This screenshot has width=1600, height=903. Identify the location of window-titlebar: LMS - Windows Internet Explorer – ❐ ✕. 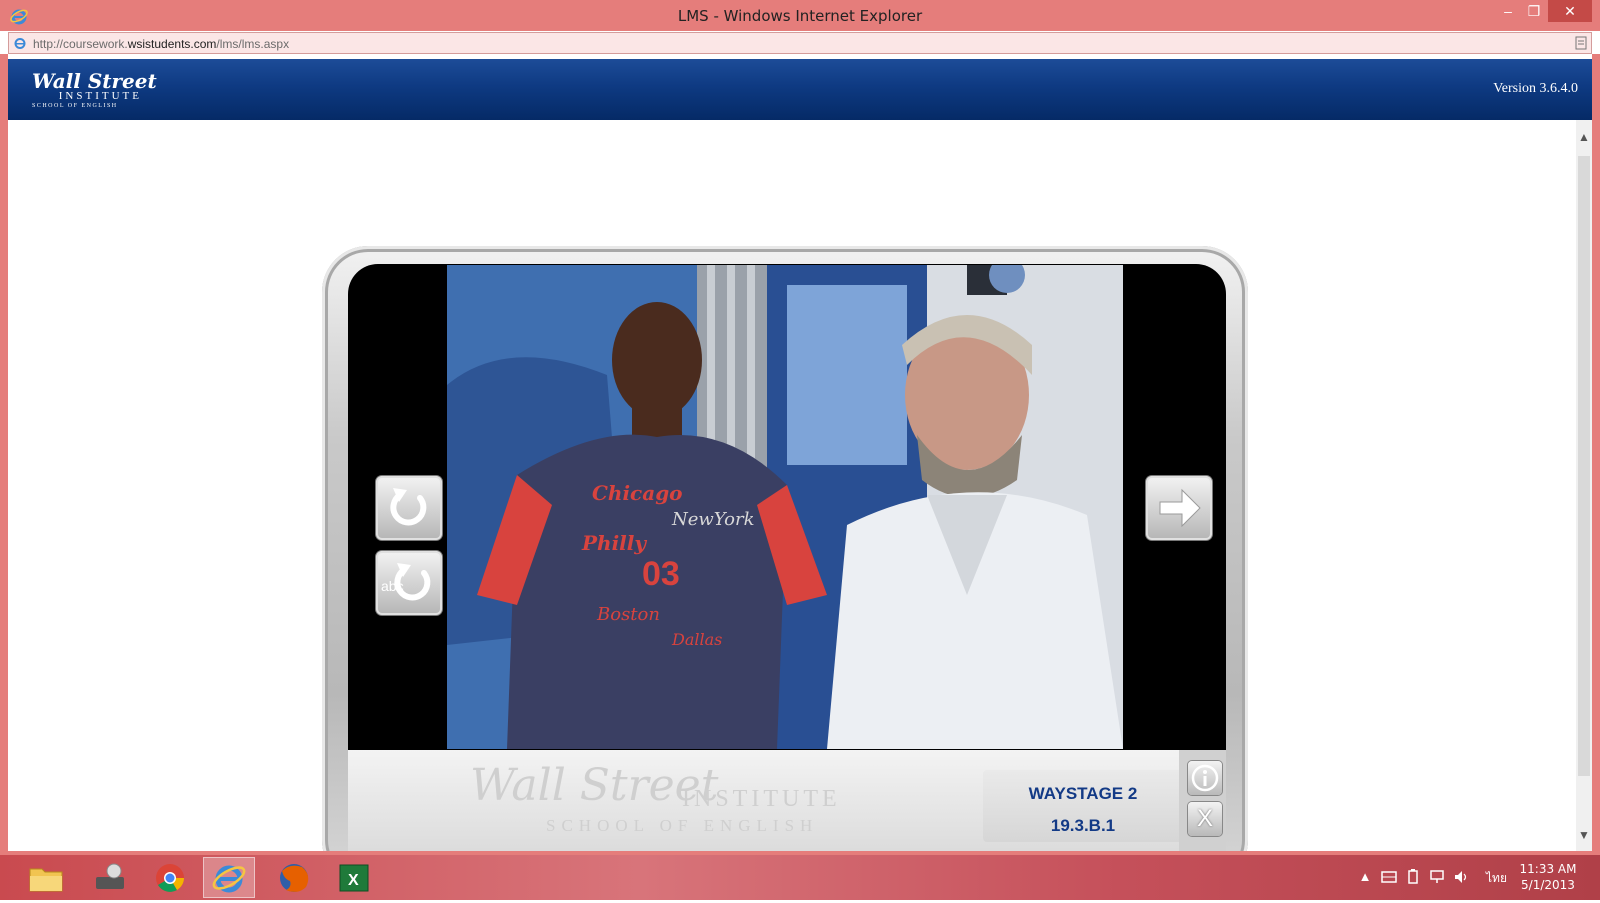
(800, 15).